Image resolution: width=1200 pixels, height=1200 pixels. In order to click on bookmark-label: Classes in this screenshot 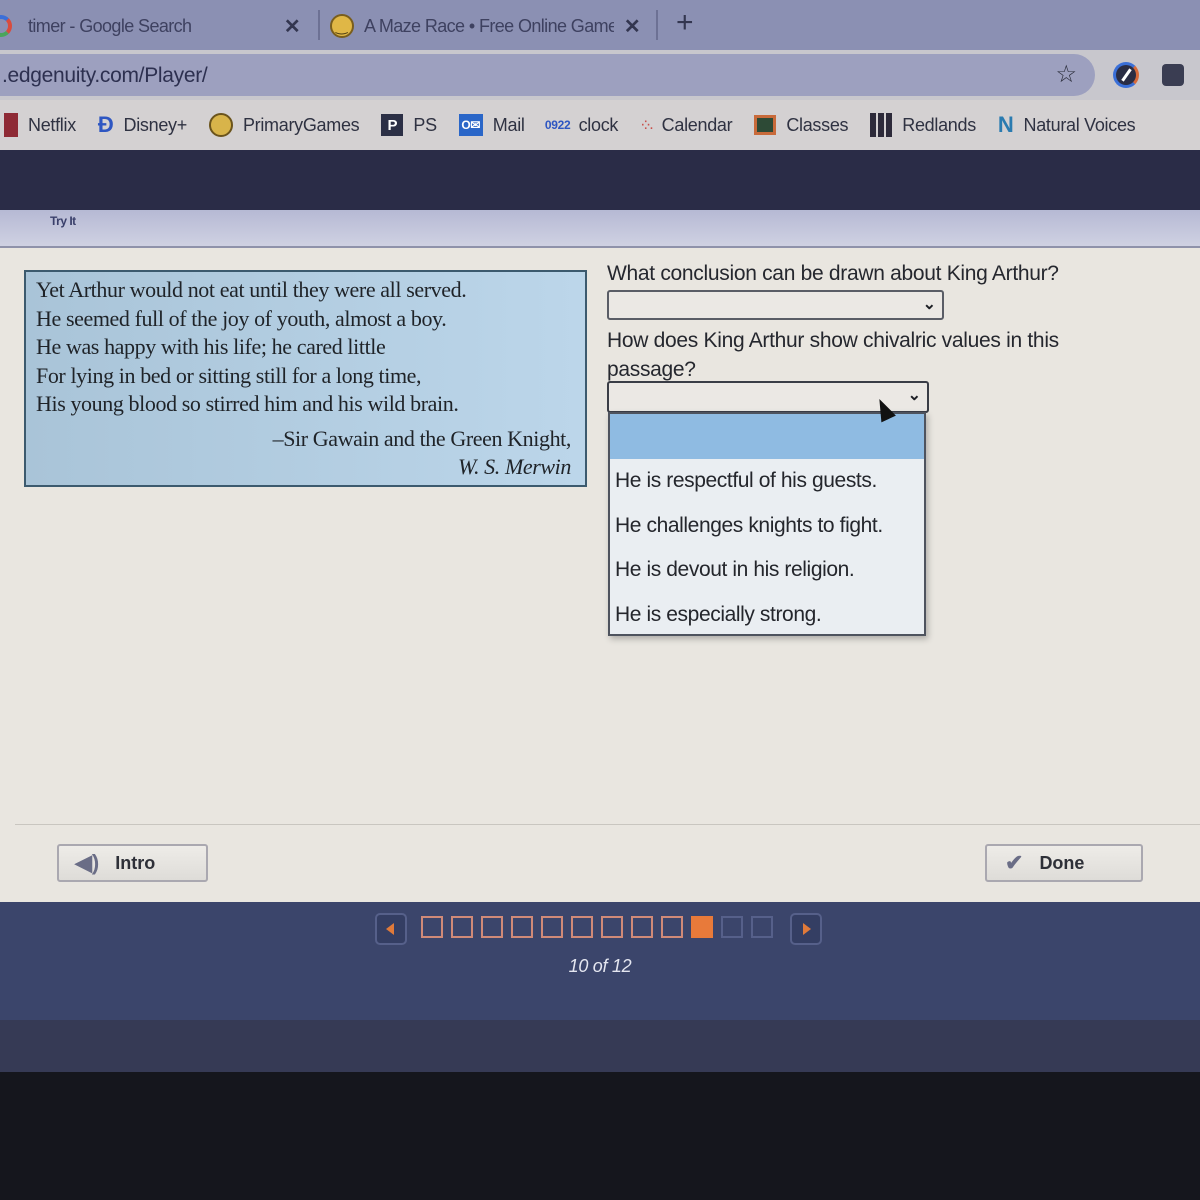, I will do `click(817, 124)`.